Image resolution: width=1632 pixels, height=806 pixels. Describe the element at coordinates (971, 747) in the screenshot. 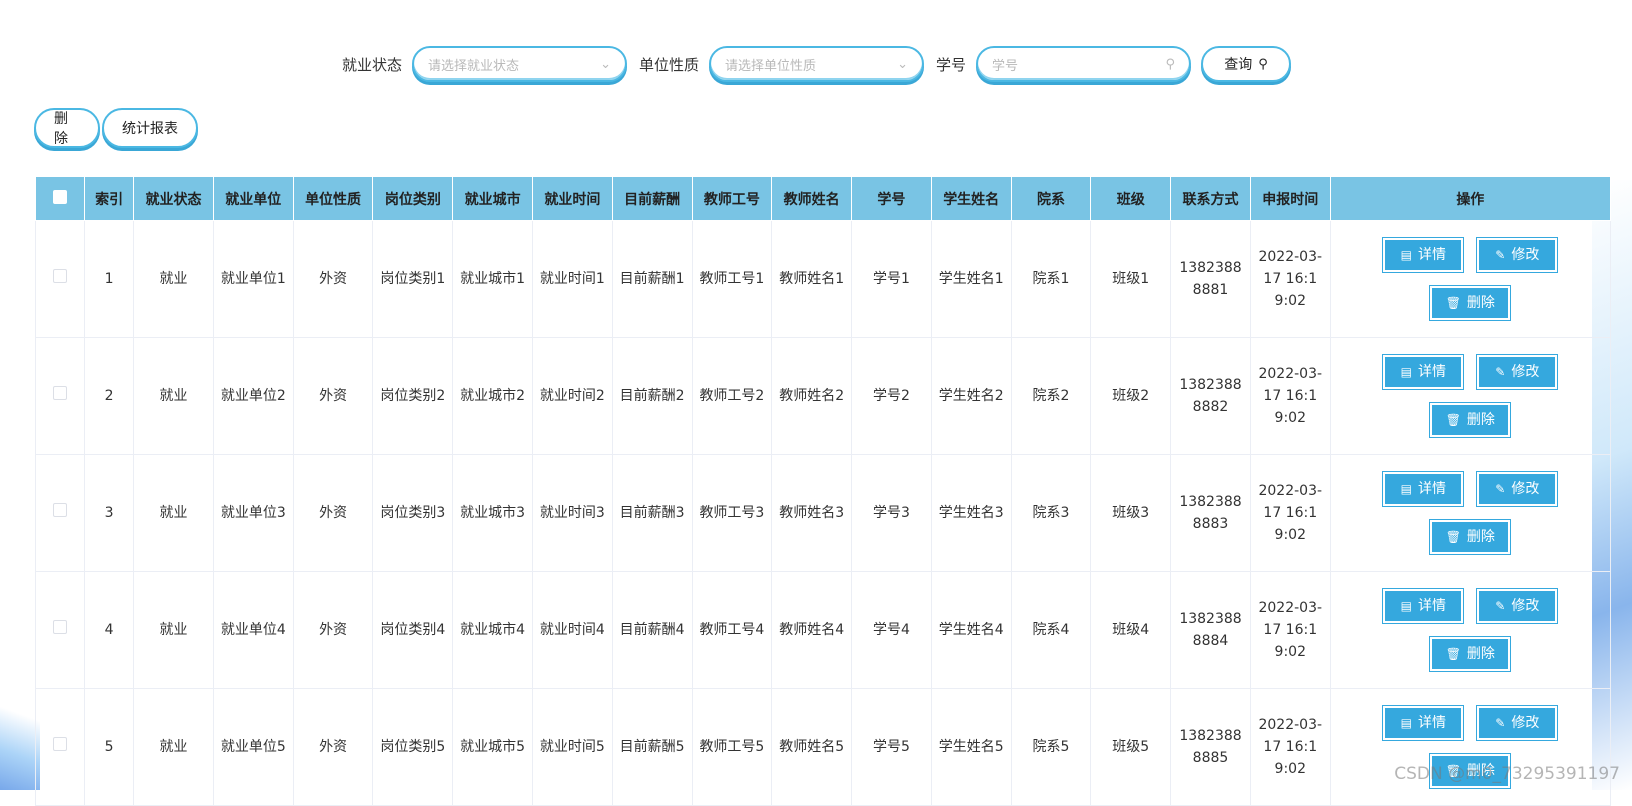

I see `cell-student-name: 学生姓名5` at that location.